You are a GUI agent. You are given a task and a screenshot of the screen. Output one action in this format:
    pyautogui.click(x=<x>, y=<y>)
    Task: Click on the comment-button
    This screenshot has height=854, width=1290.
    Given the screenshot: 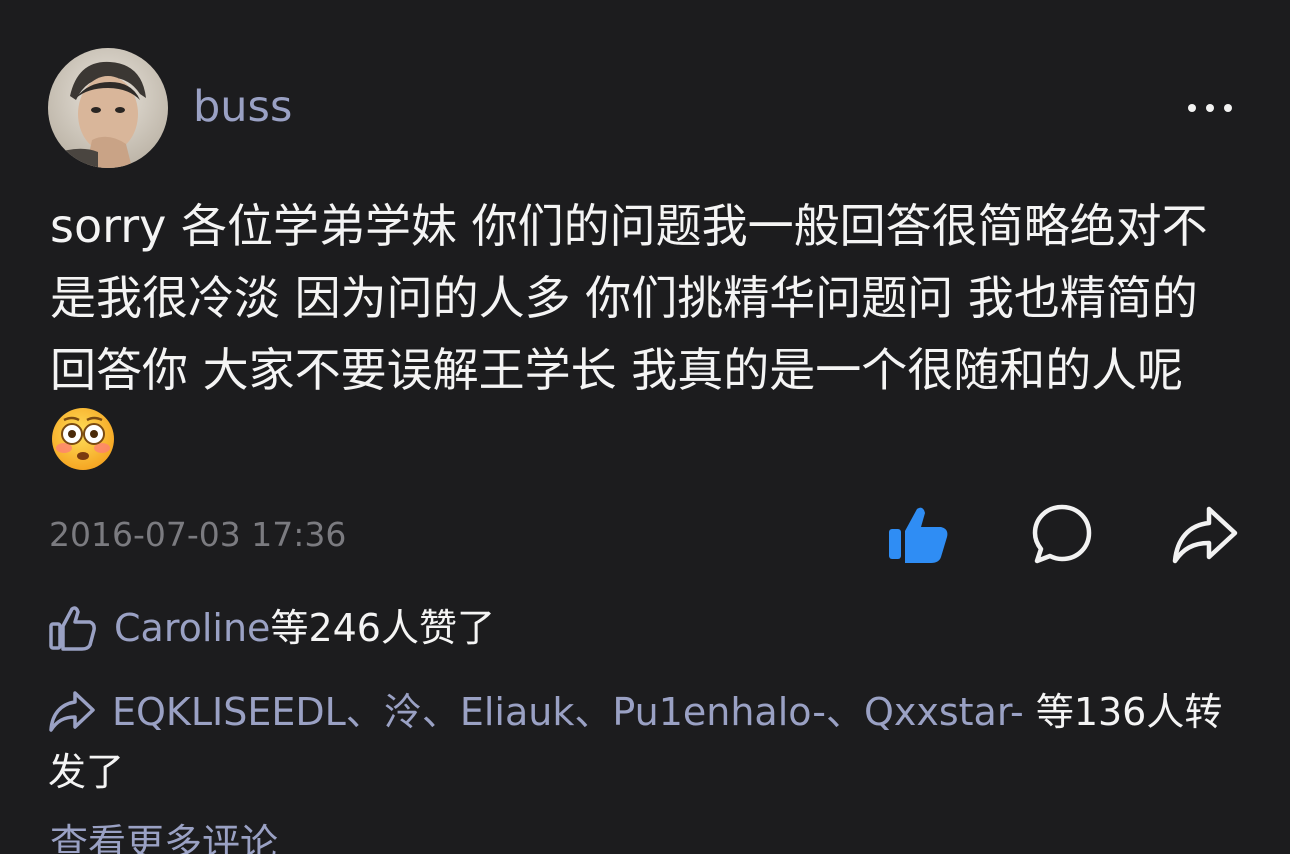 What is the action you would take?
    pyautogui.click(x=1062, y=534)
    